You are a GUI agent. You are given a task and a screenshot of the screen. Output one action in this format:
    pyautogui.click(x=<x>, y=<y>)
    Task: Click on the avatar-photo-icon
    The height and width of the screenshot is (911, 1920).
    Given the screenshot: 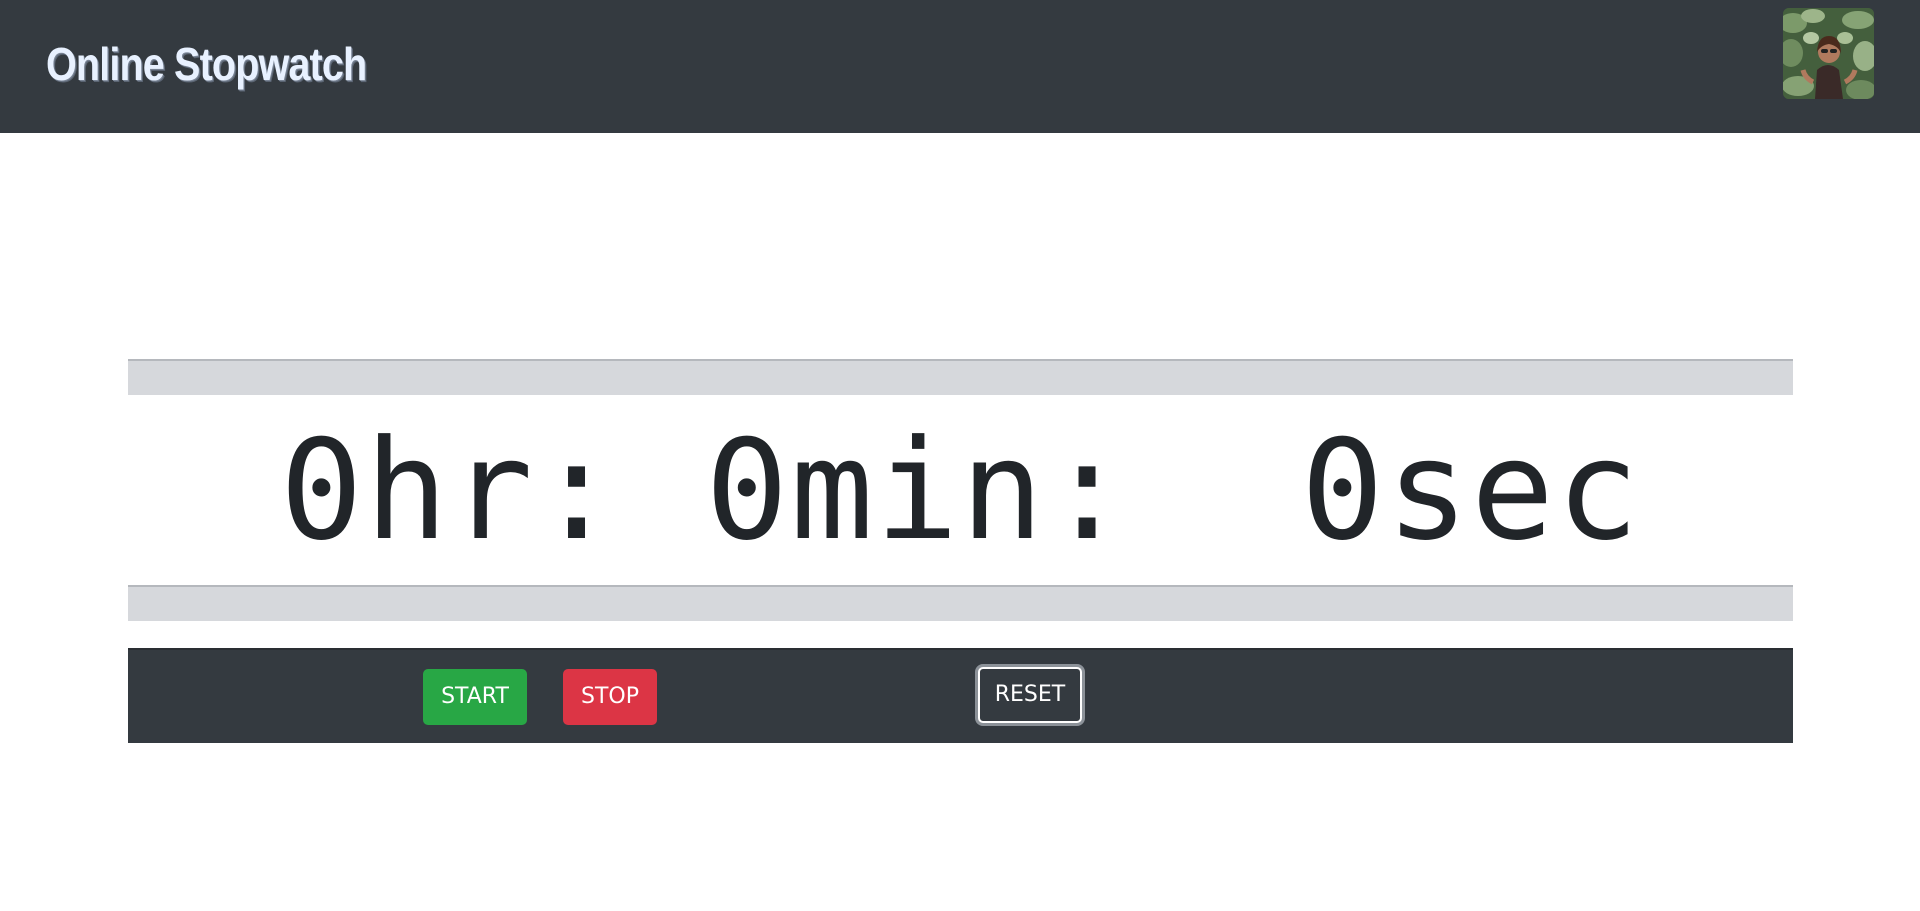 What is the action you would take?
    pyautogui.click(x=1828, y=53)
    